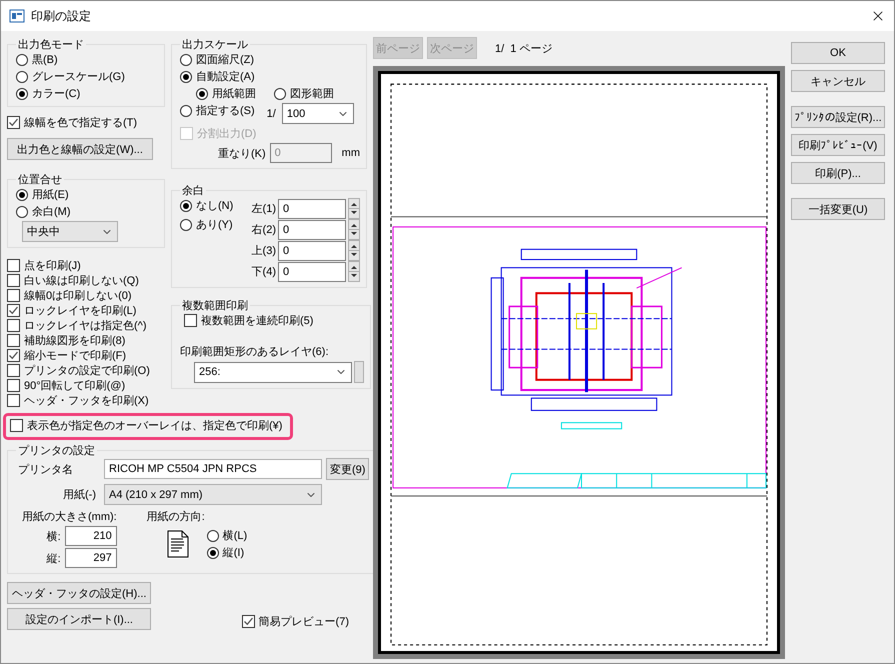 This screenshot has height=664, width=895. Describe the element at coordinates (249, 320) in the screenshot. I see `checkbox: 複数範囲を連続印刷(5)` at that location.